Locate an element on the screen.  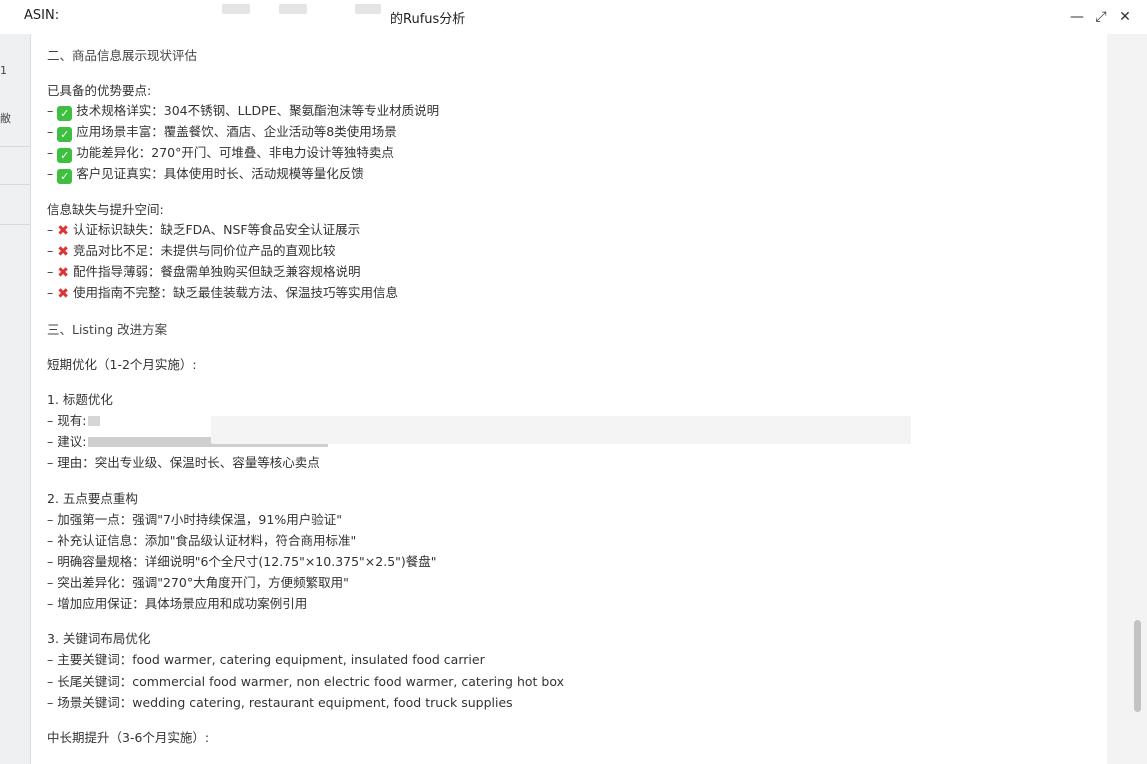
maximize-icon: ⤢ is located at coordinates (1101, 17).